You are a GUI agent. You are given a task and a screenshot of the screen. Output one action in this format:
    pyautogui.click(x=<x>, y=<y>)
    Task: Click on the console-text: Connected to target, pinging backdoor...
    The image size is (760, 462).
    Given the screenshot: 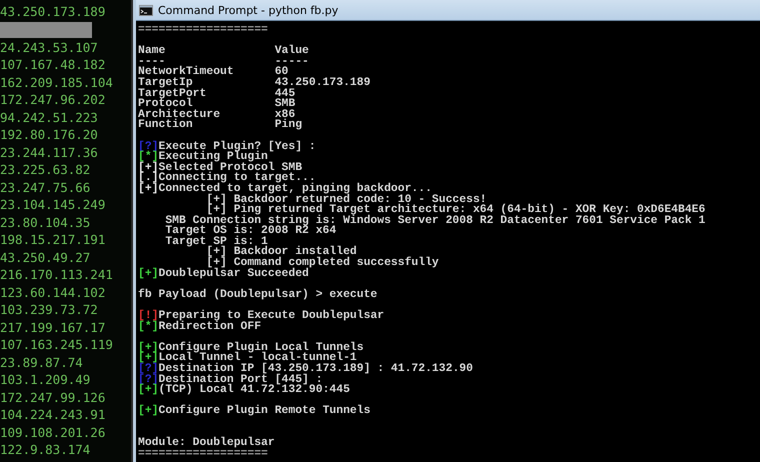 What is the action you would take?
    pyautogui.click(x=295, y=188)
    